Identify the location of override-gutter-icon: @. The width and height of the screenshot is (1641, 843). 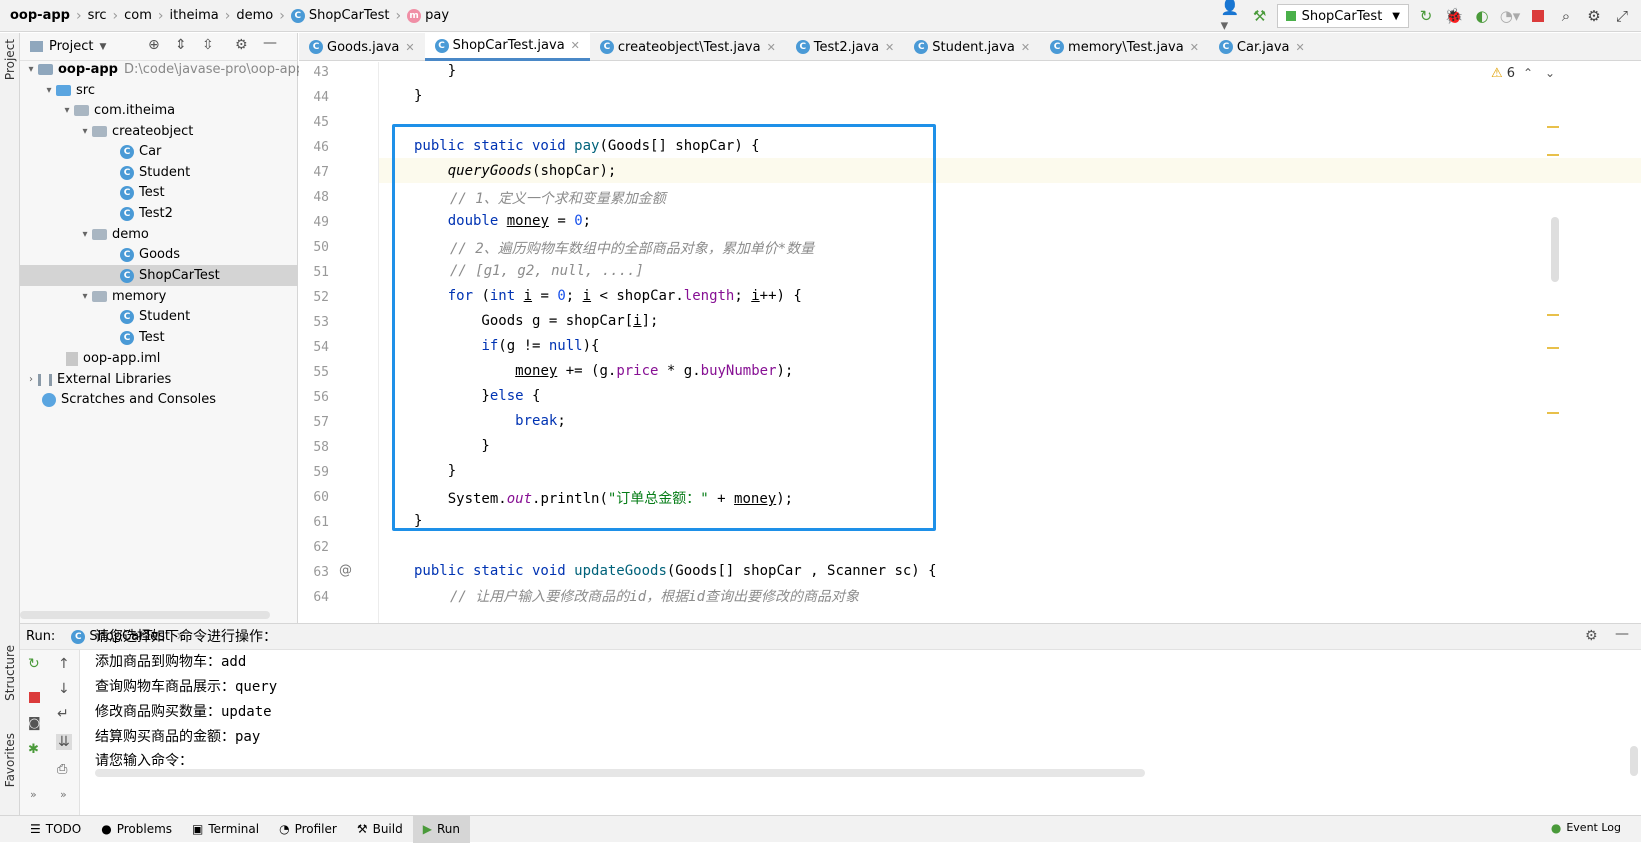
(345, 570).